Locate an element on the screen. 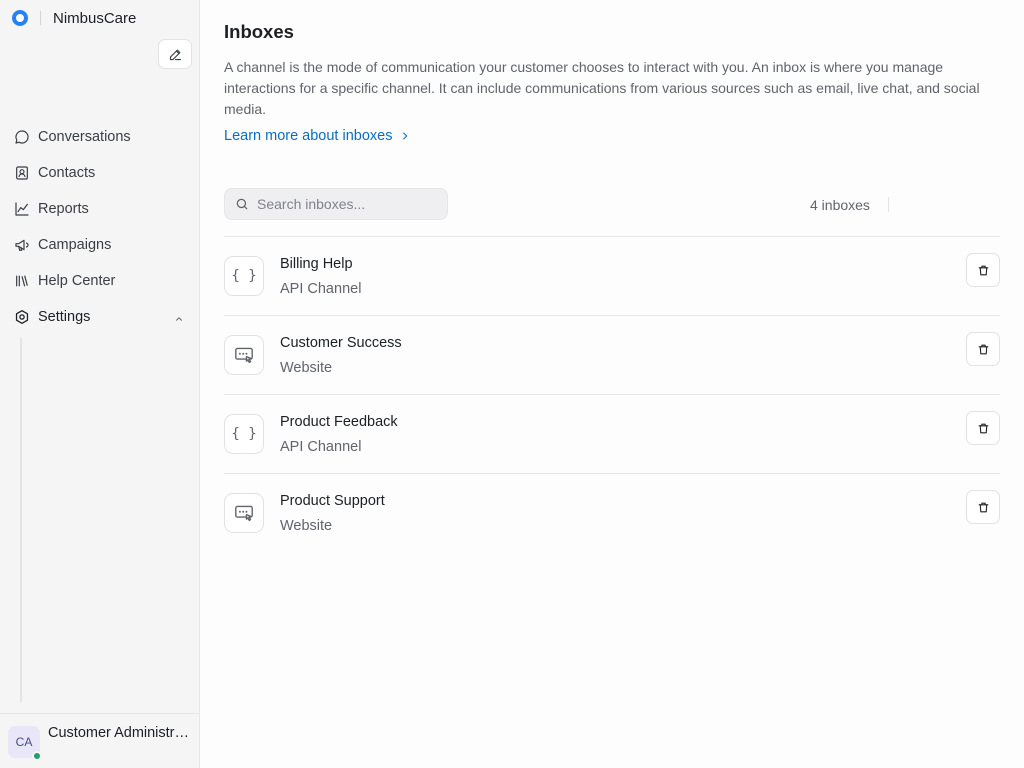 The width and height of the screenshot is (1024, 768). inbox-name: Billing Help is located at coordinates (316, 264).